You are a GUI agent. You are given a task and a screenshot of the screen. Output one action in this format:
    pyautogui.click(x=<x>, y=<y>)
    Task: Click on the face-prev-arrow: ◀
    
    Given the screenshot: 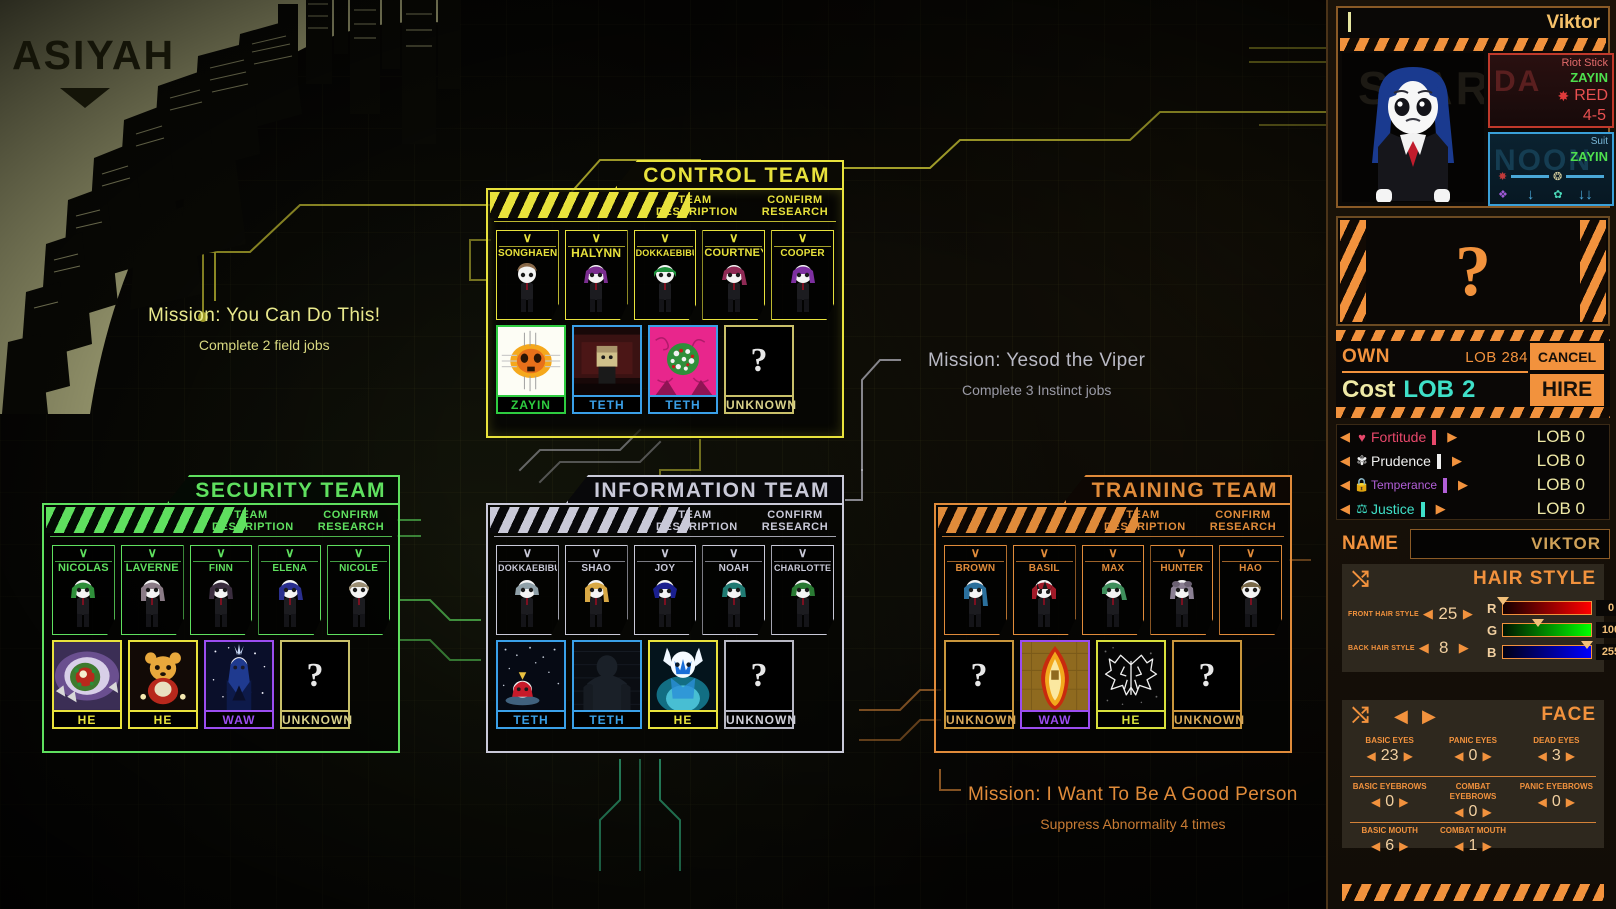 What is the action you would take?
    pyautogui.click(x=1401, y=716)
    